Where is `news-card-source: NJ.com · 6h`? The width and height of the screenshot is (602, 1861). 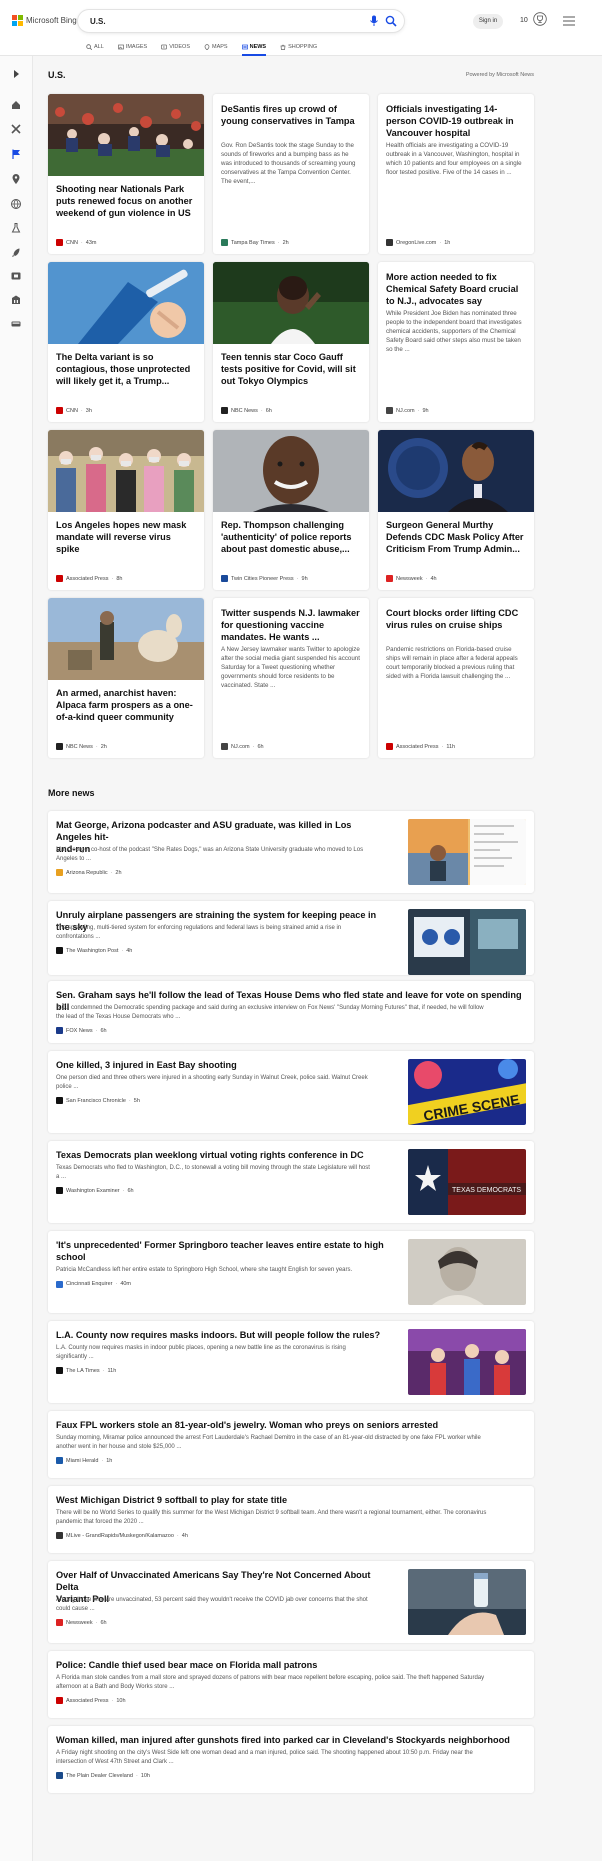 news-card-source: NJ.com · 6h is located at coordinates (242, 746).